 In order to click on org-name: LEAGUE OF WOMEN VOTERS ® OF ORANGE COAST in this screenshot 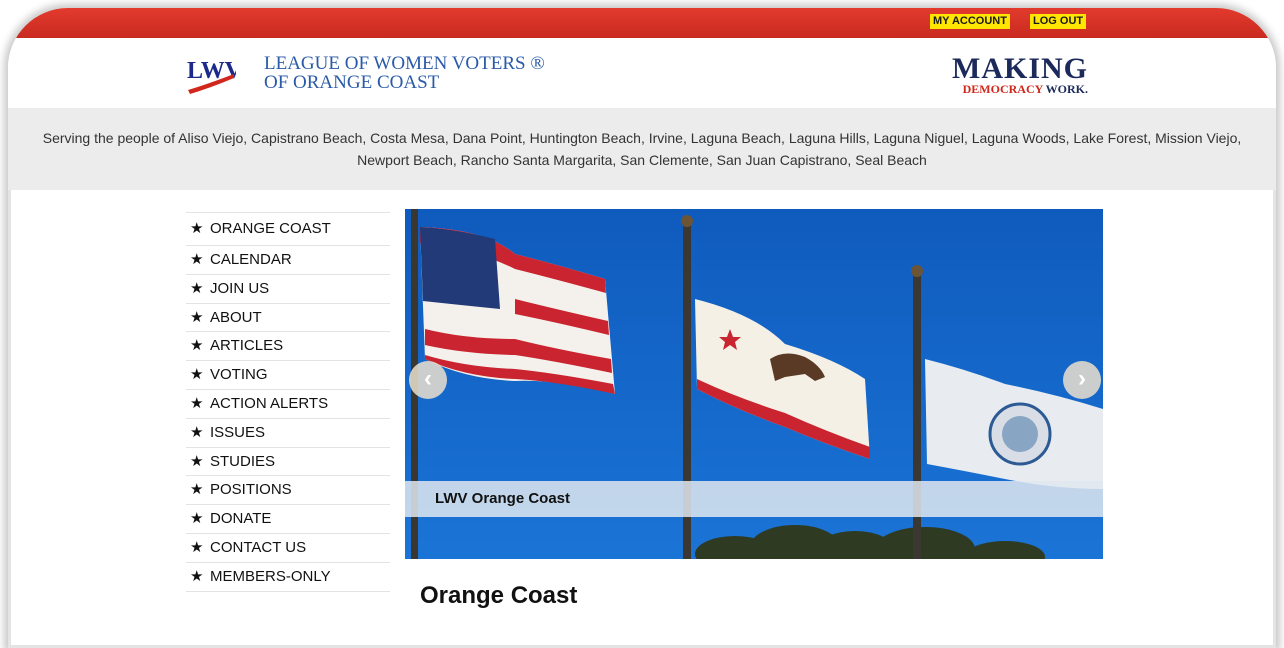, I will do `click(404, 73)`.